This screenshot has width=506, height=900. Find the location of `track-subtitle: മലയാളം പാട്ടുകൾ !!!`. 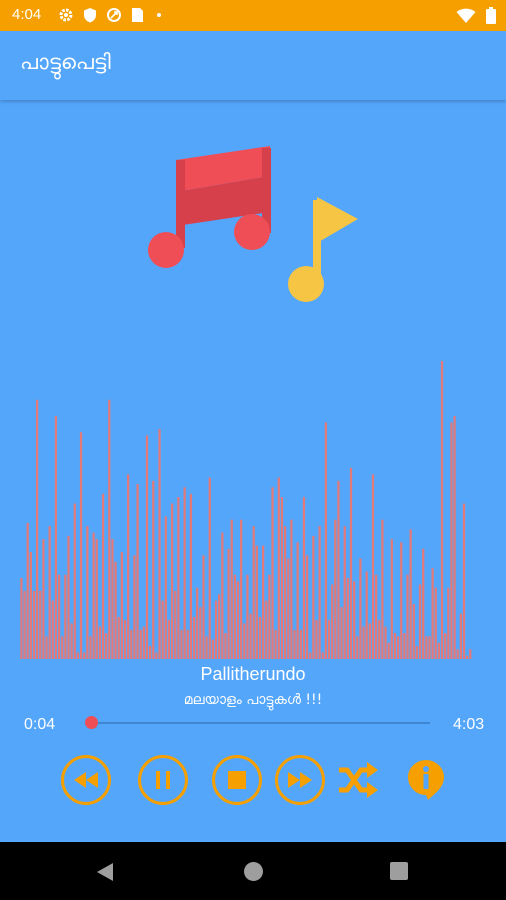

track-subtitle: മലയാളം പാട്ടുകൾ !!! is located at coordinates (253, 700).